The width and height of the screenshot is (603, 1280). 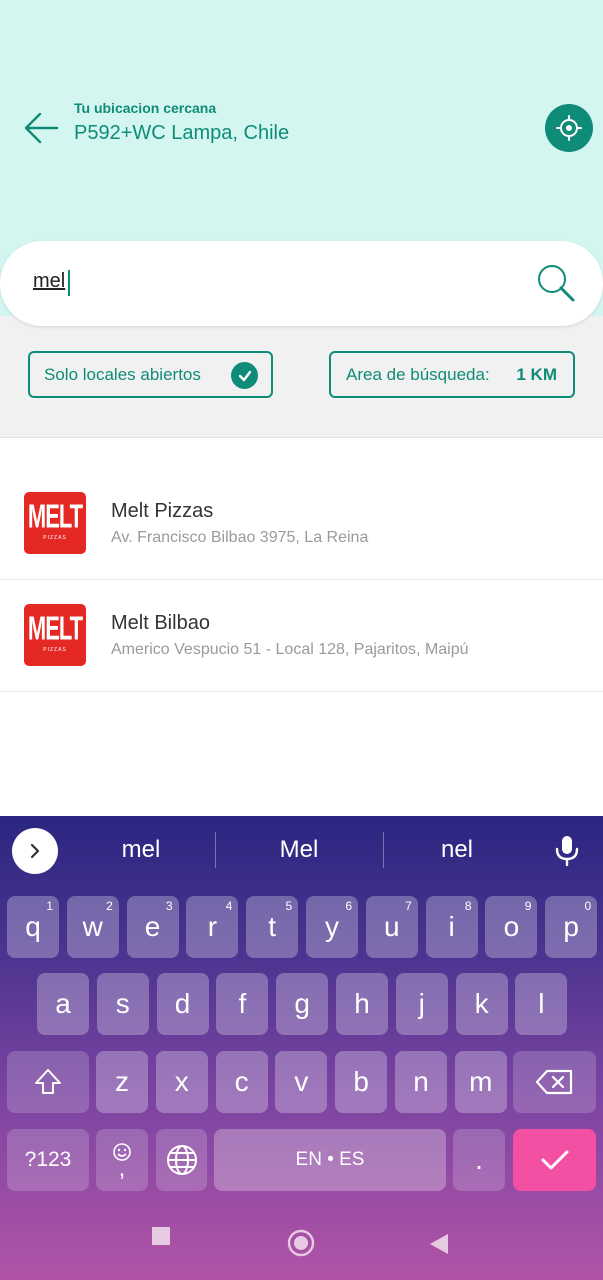 What do you see at coordinates (181, 133) in the screenshot?
I see `location-value: P592+WC Lampa, Chile` at bounding box center [181, 133].